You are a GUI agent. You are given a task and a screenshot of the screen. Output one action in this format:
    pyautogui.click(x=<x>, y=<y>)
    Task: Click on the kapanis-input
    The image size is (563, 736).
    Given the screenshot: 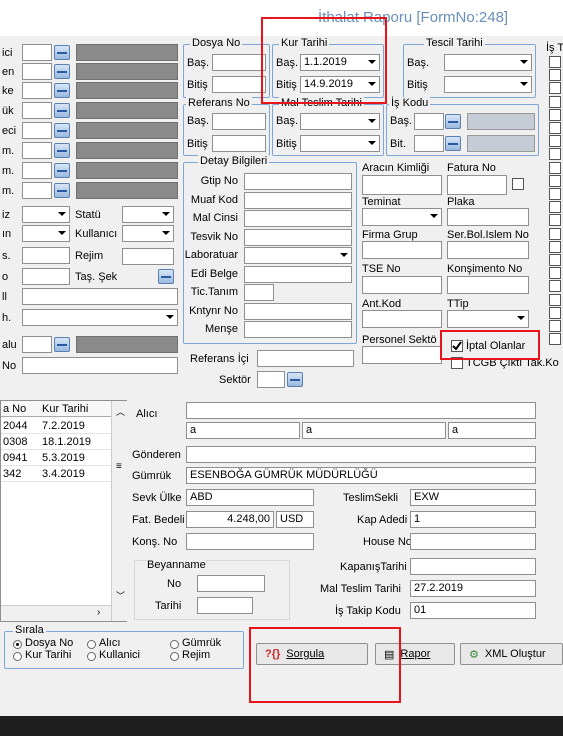 What is the action you would take?
    pyautogui.click(x=473, y=566)
    